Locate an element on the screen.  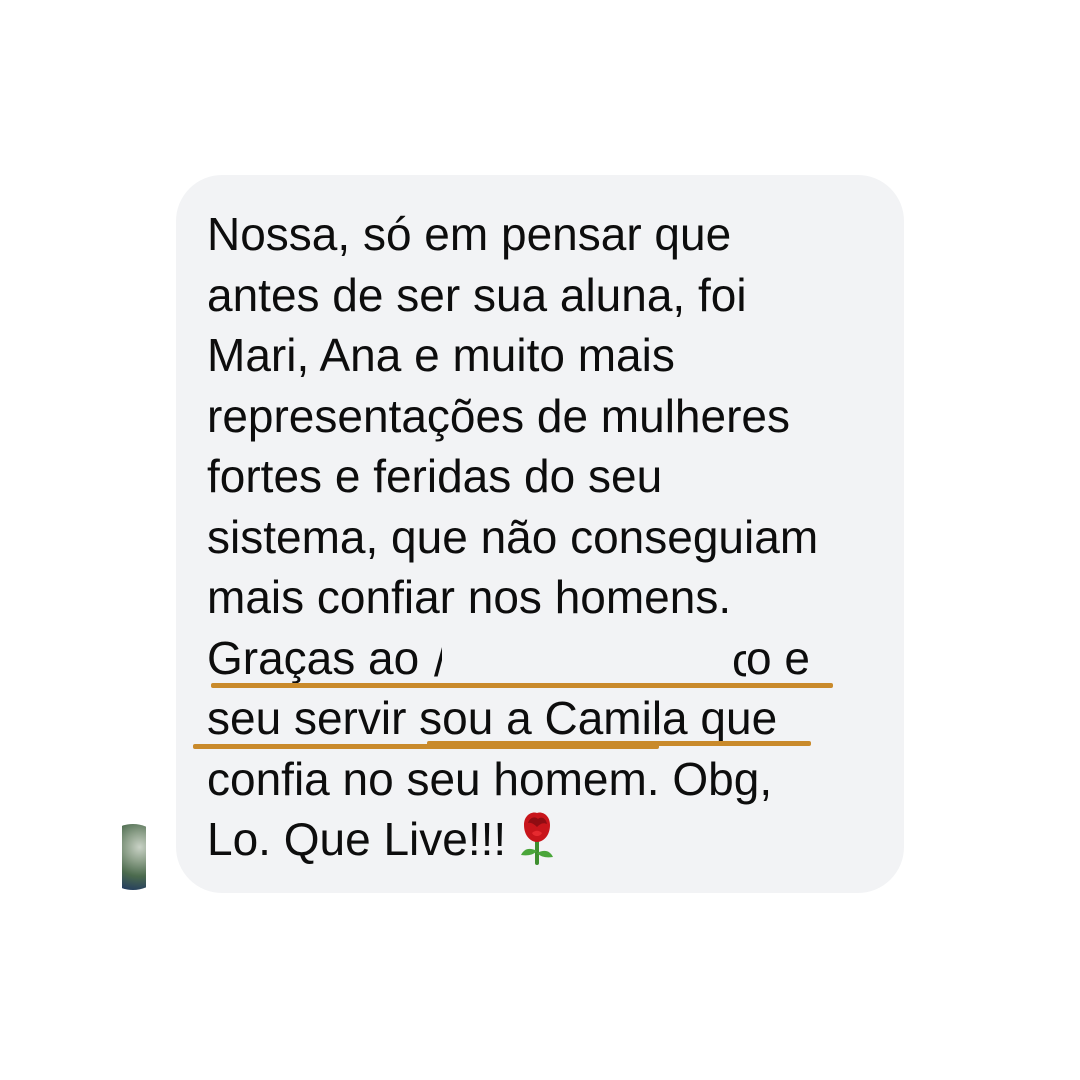
message-line-start: Graças ao is located at coordinates (319, 657).